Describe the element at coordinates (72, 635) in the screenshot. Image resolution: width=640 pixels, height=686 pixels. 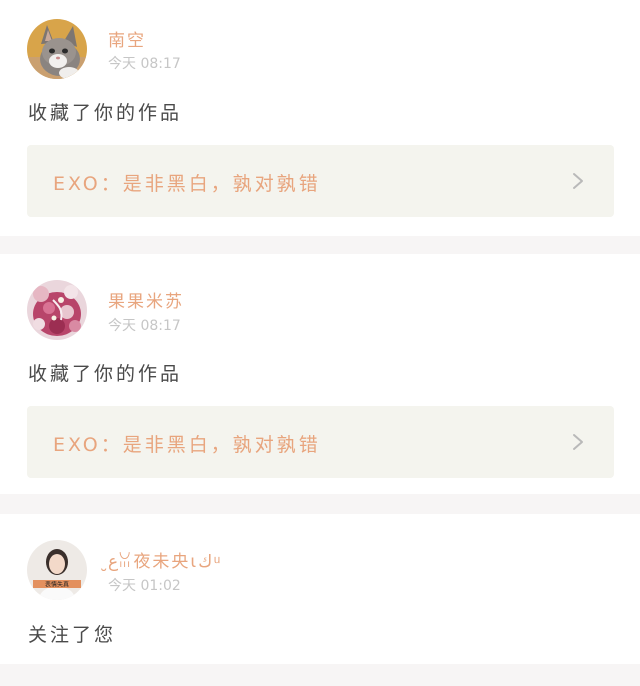
I see `action-text: 关注了您` at that location.